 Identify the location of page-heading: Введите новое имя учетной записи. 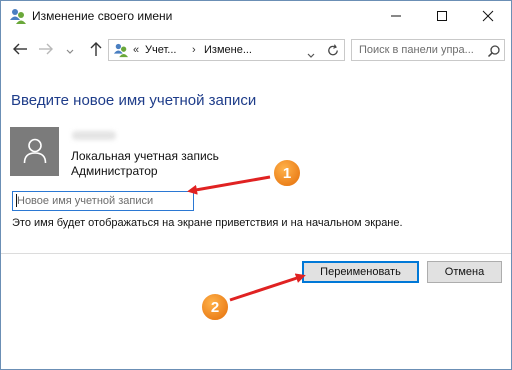
(134, 100).